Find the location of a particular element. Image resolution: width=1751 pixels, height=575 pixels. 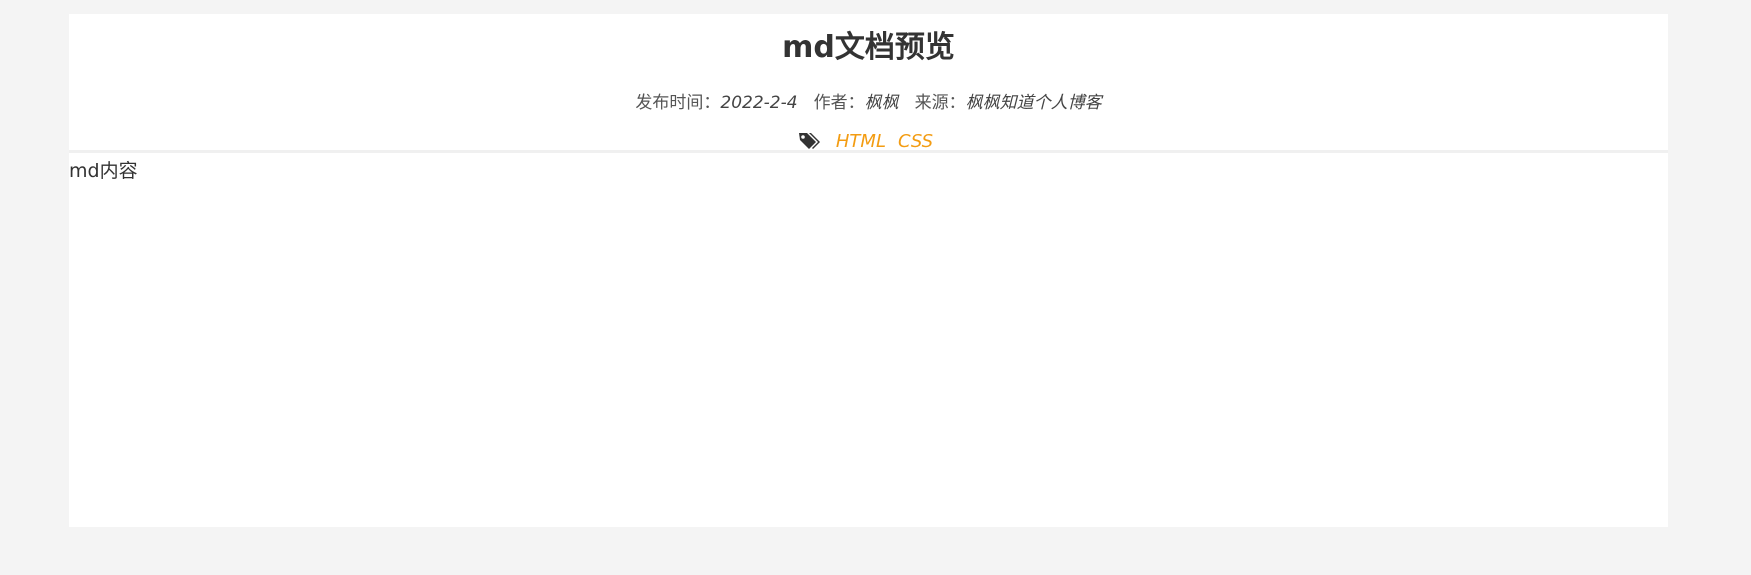

source-name: 枫枫知道个人博客 is located at coordinates (1033, 103).